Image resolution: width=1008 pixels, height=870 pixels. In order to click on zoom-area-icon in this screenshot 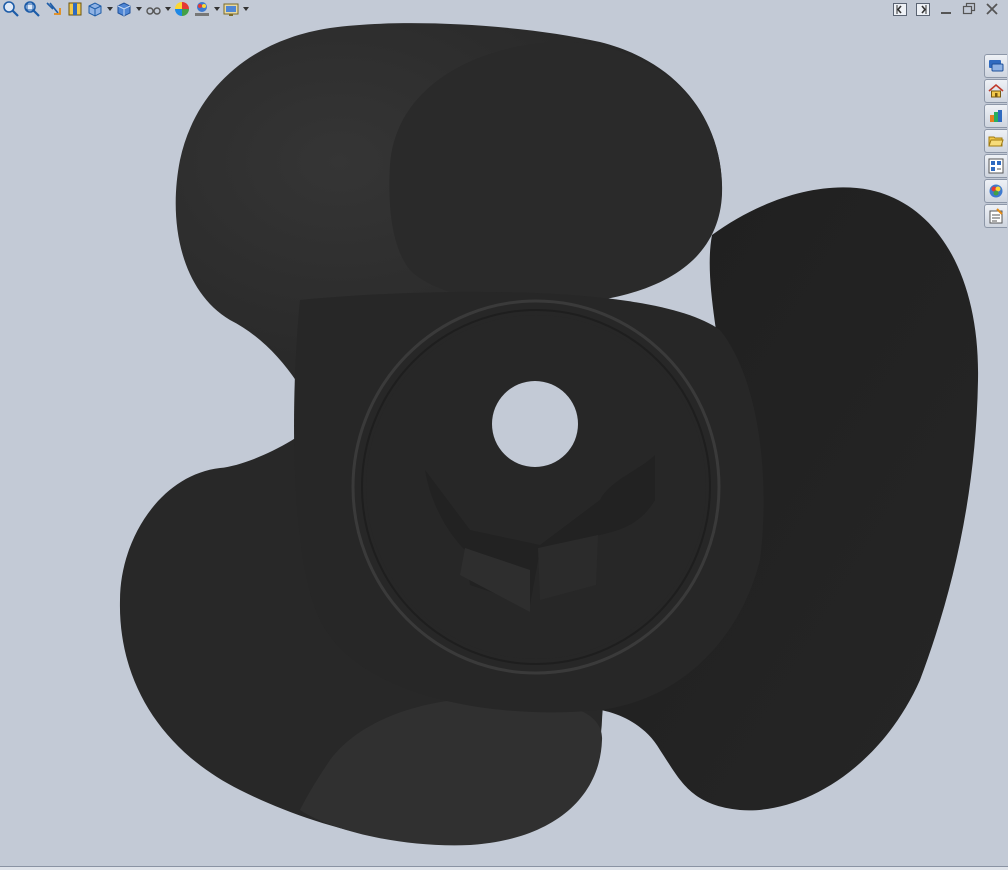, I will do `click(32, 9)`.